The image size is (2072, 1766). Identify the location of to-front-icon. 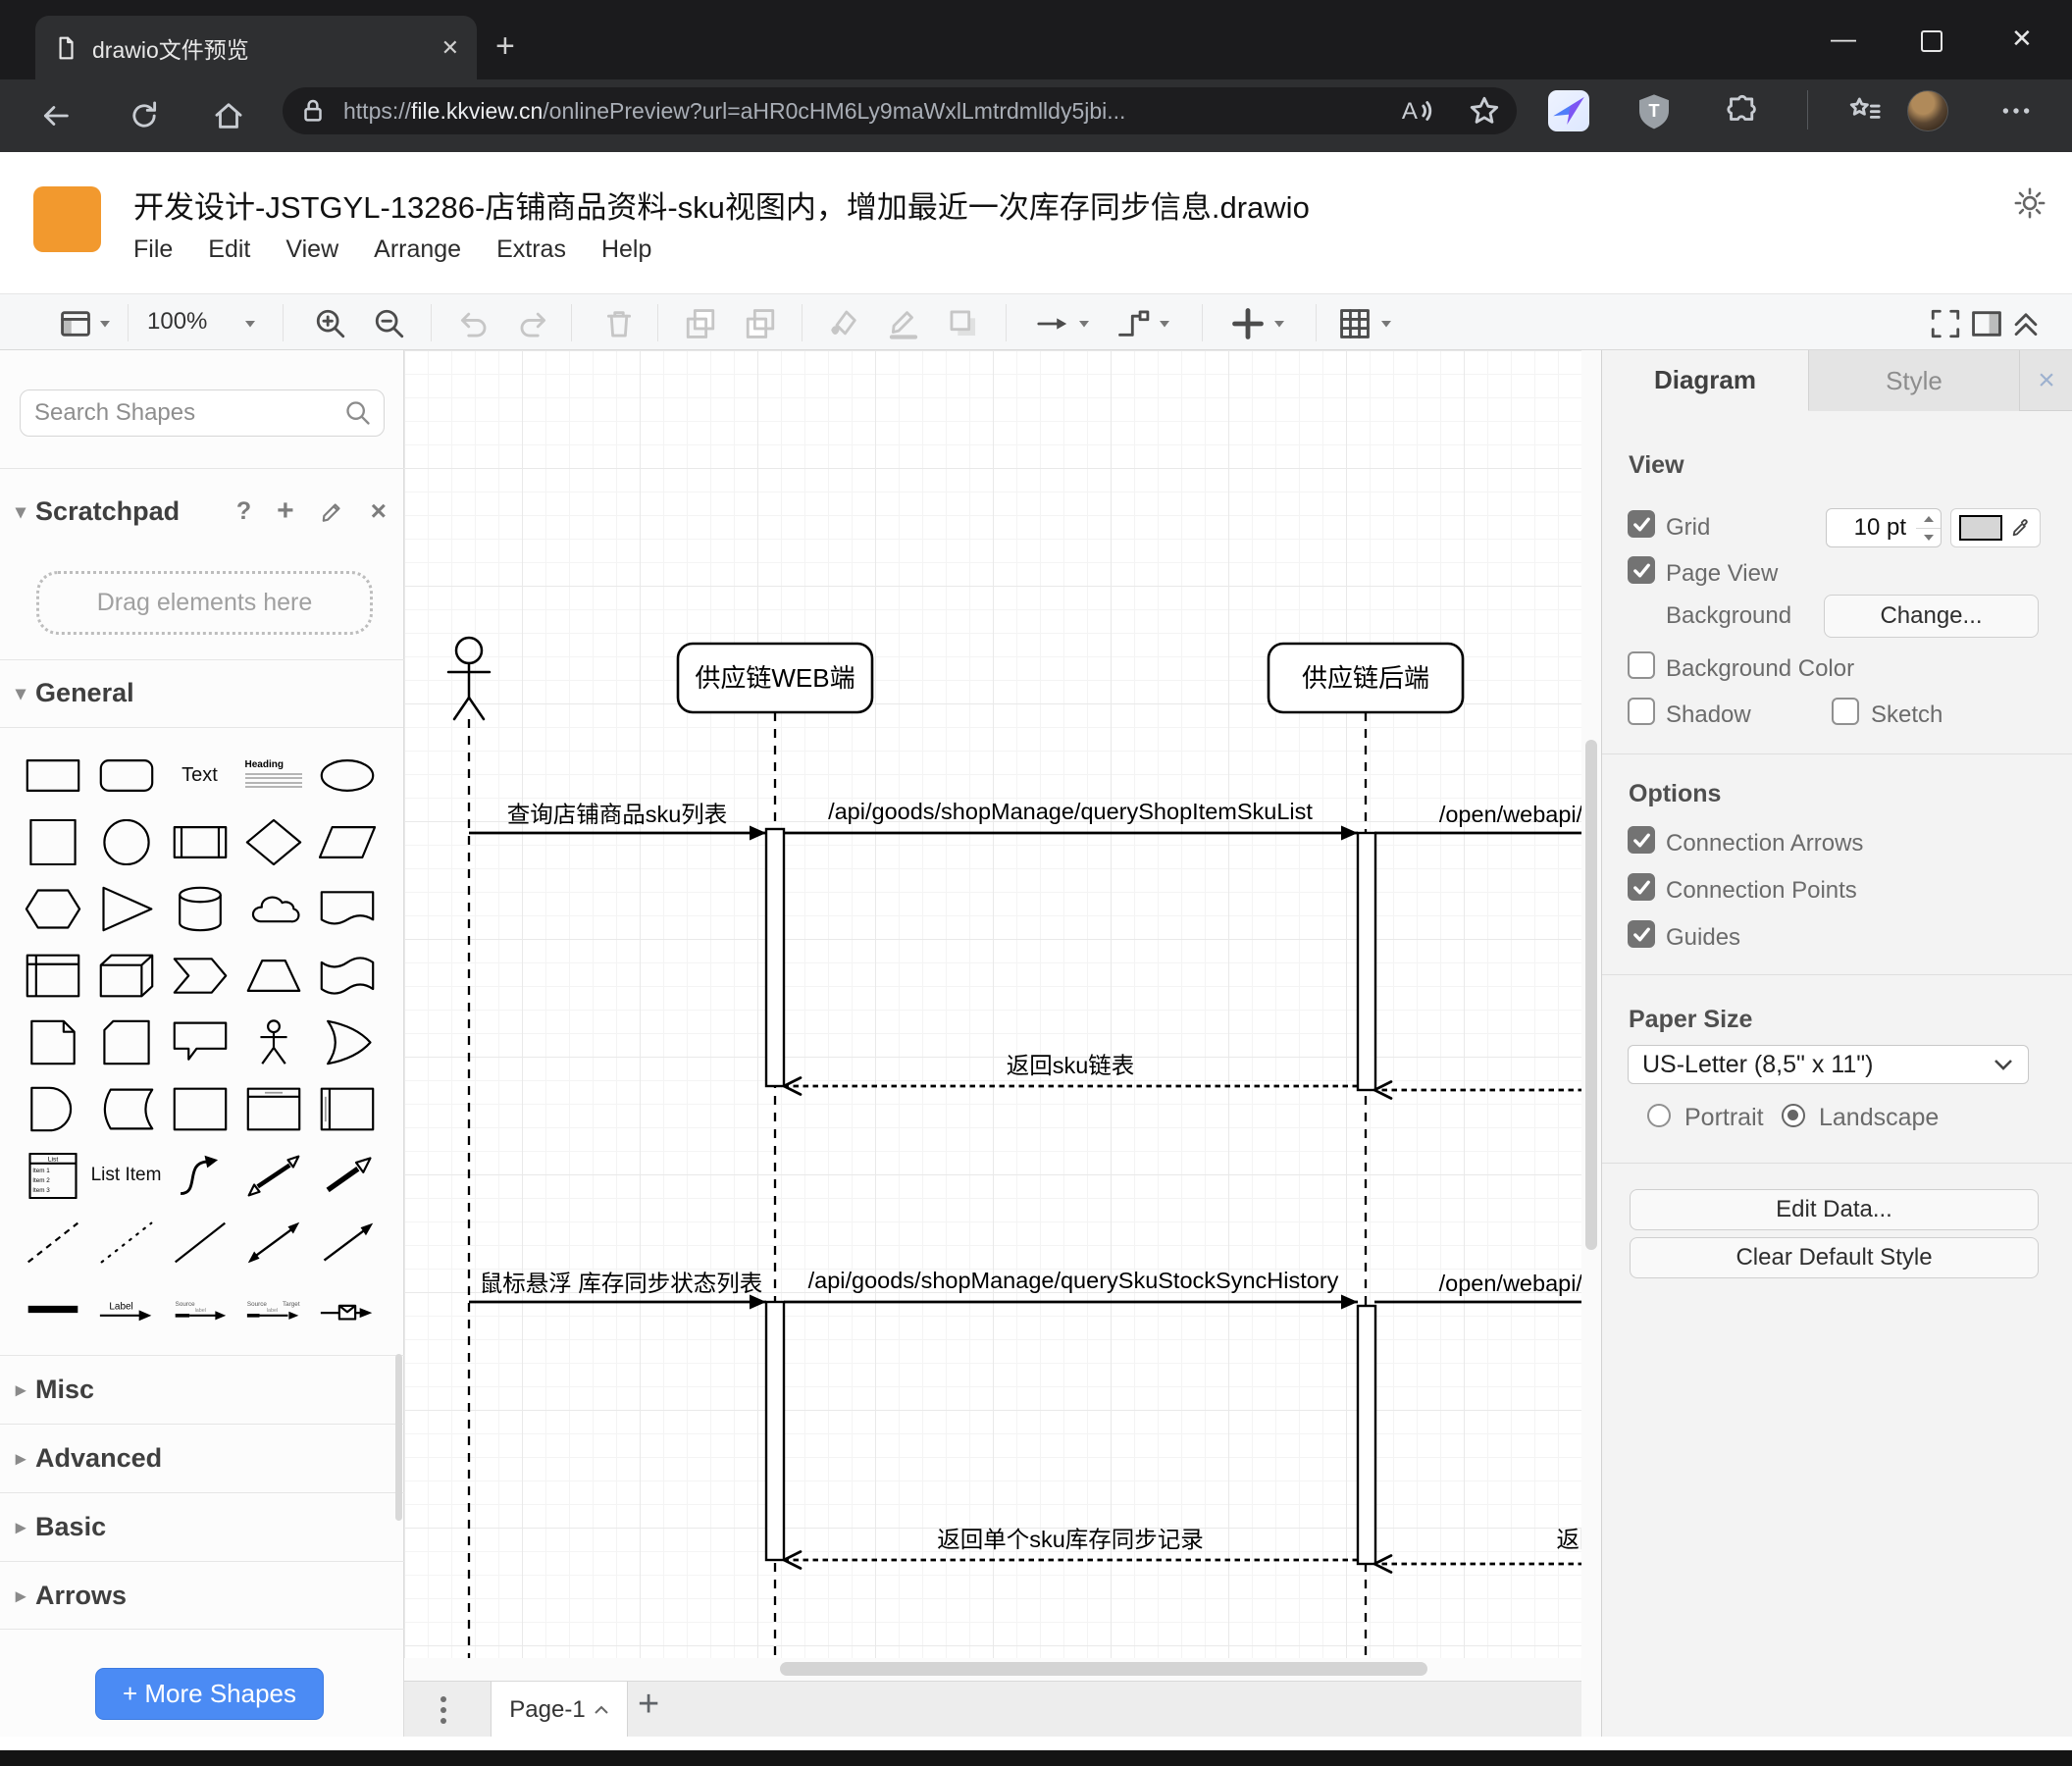
(700, 323).